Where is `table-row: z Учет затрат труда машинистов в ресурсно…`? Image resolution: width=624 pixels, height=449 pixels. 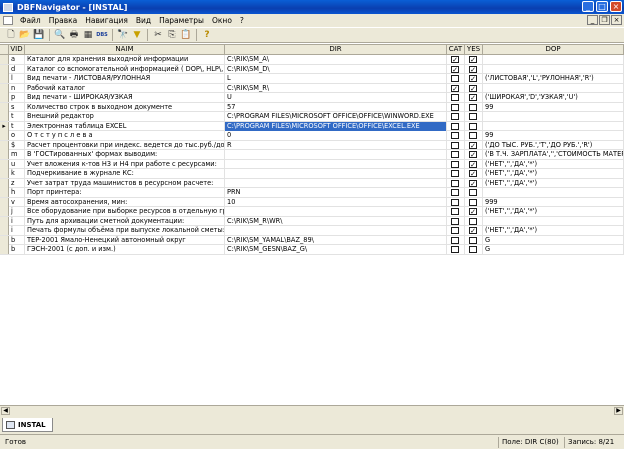 table-row: z Учет затрат труда машинистов в ресурсно… is located at coordinates (312, 183).